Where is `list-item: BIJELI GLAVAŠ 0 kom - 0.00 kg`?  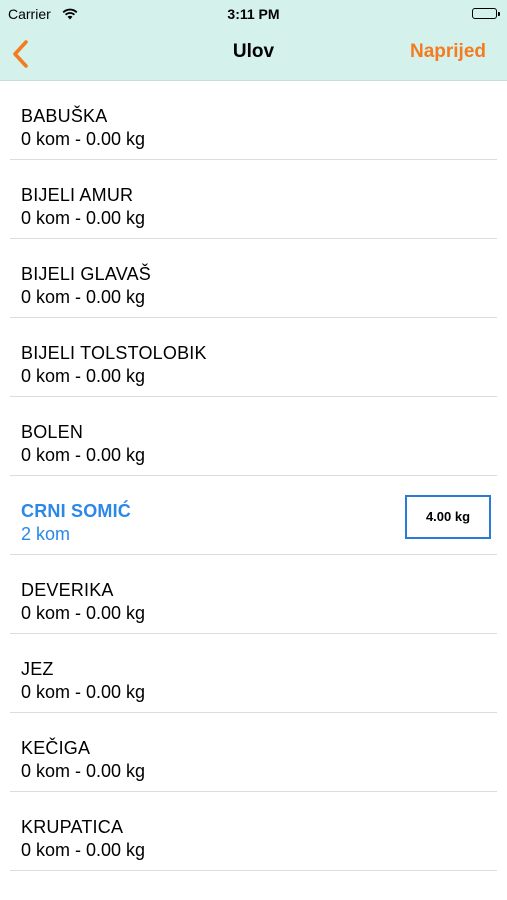
list-item: BIJELI GLAVAŠ 0 kom - 0.00 kg is located at coordinates (253, 278).